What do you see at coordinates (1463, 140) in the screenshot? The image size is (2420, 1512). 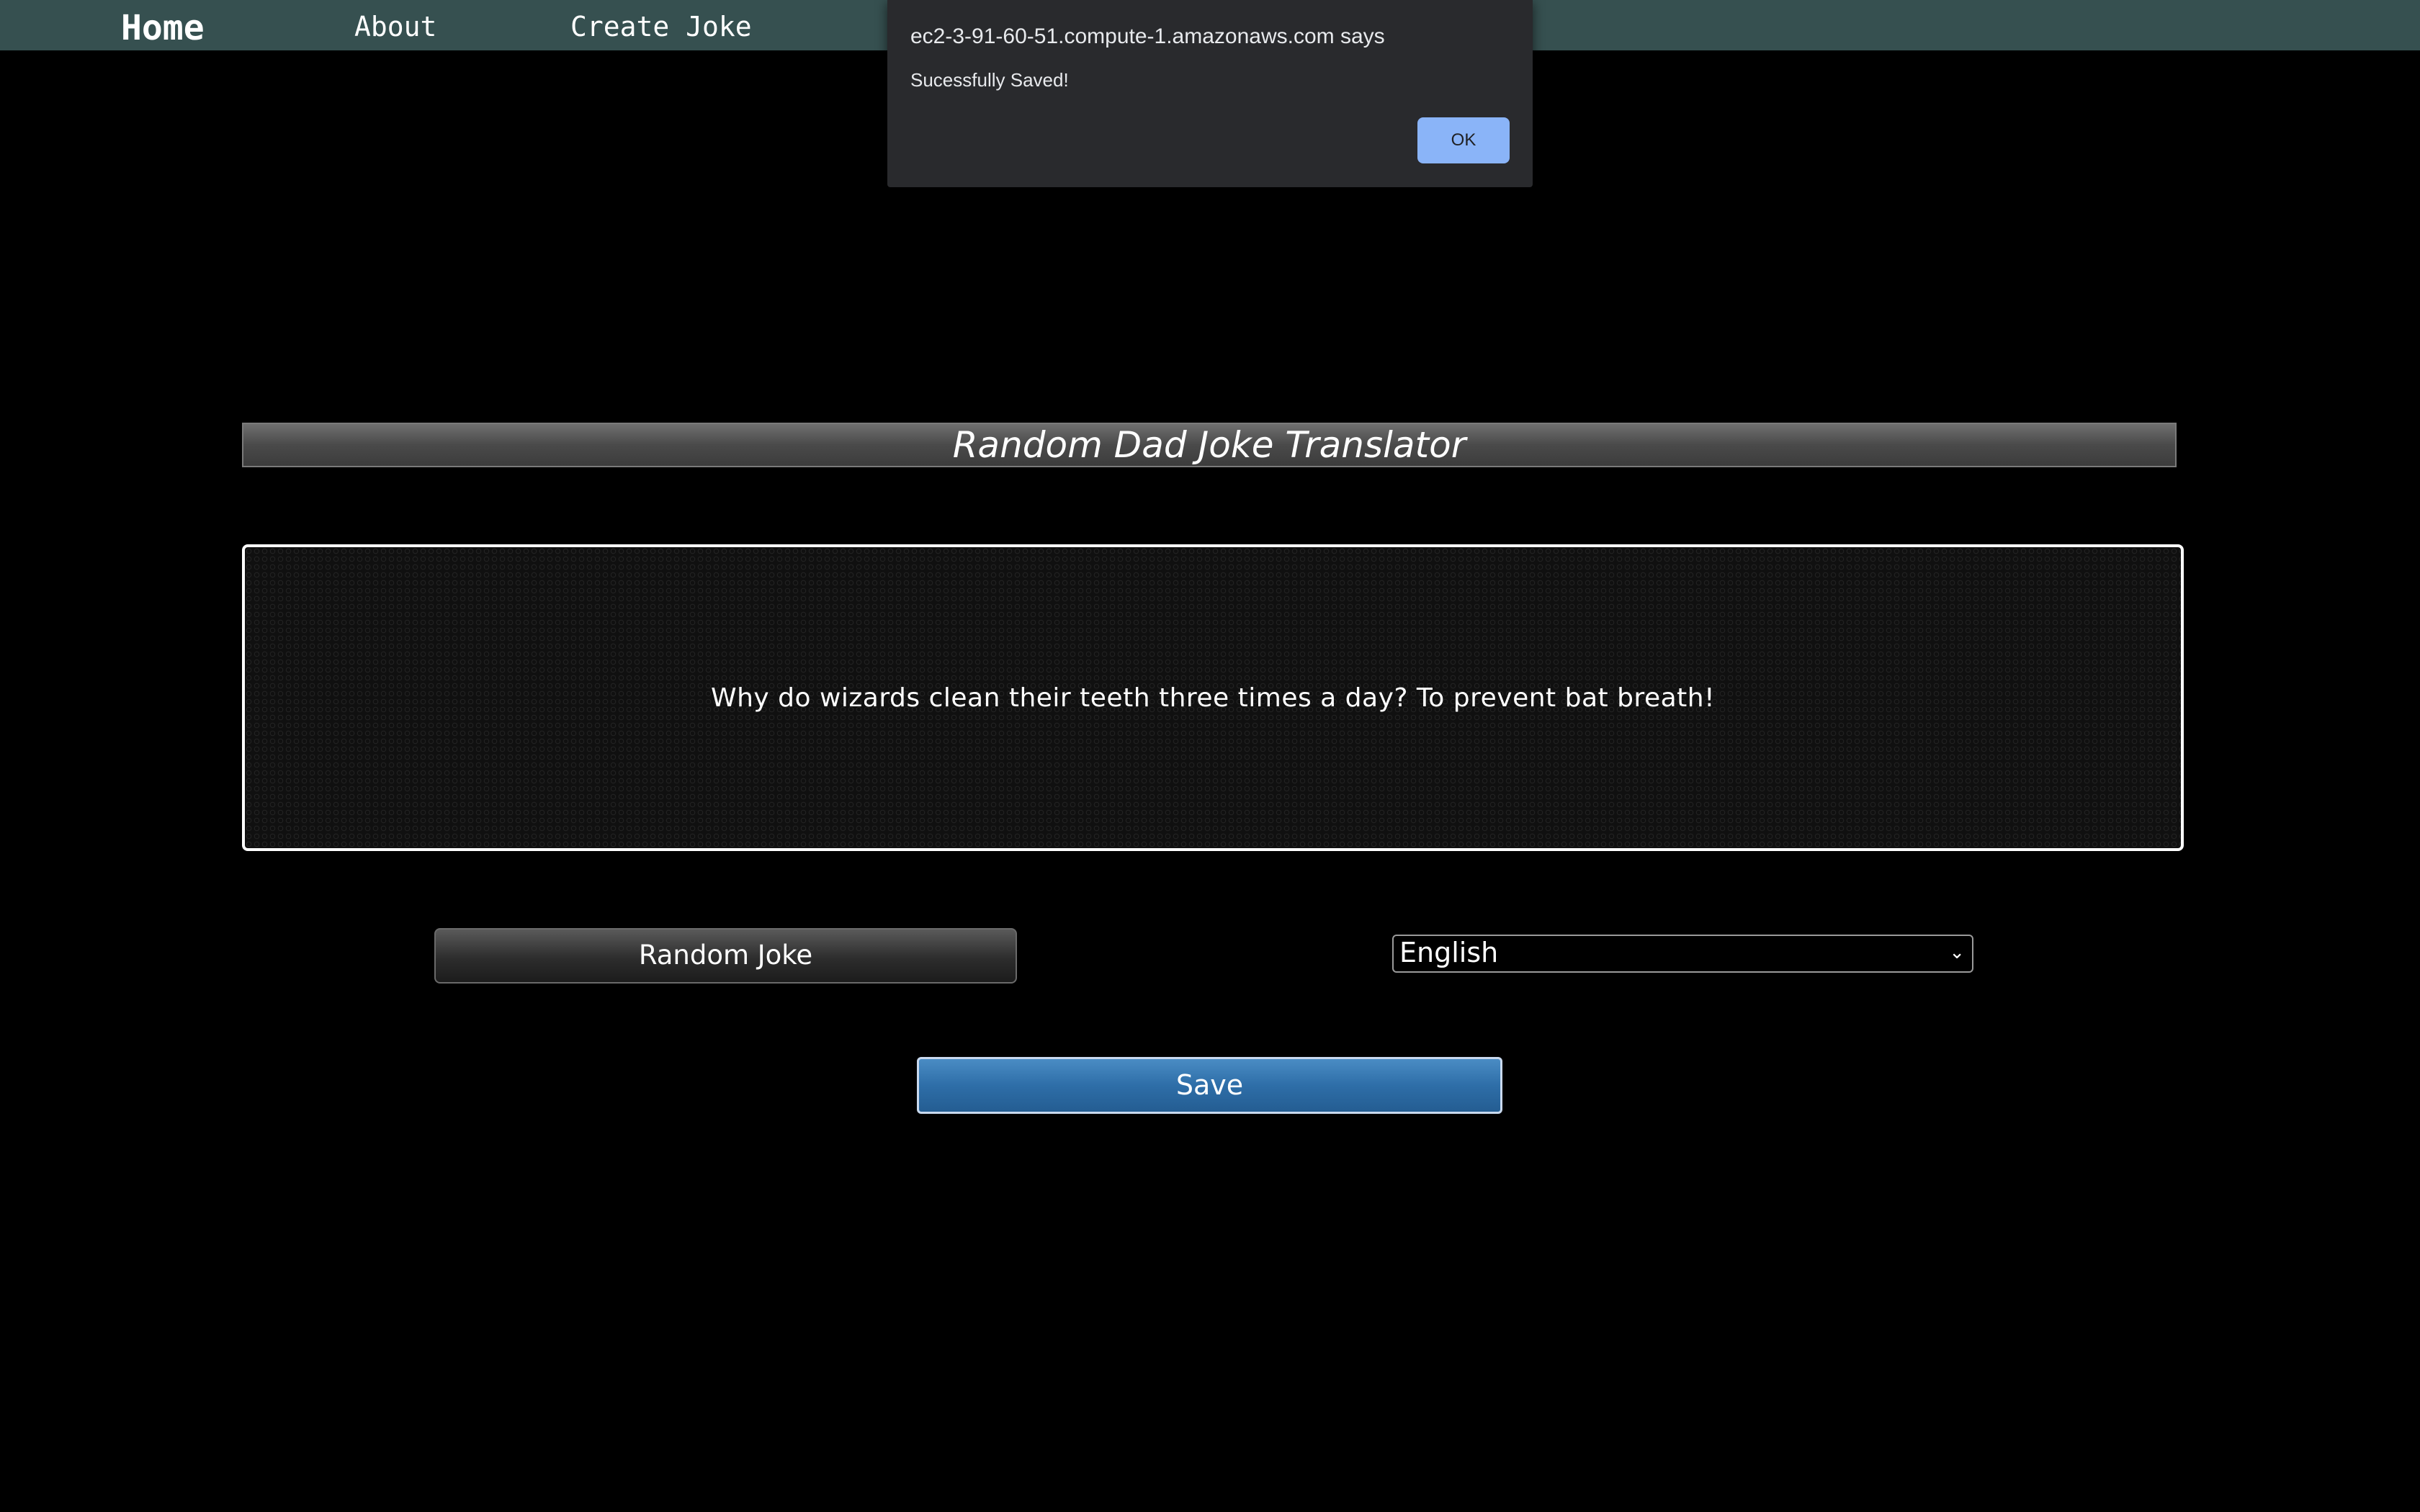 I see `alert-ok-button: OK` at bounding box center [1463, 140].